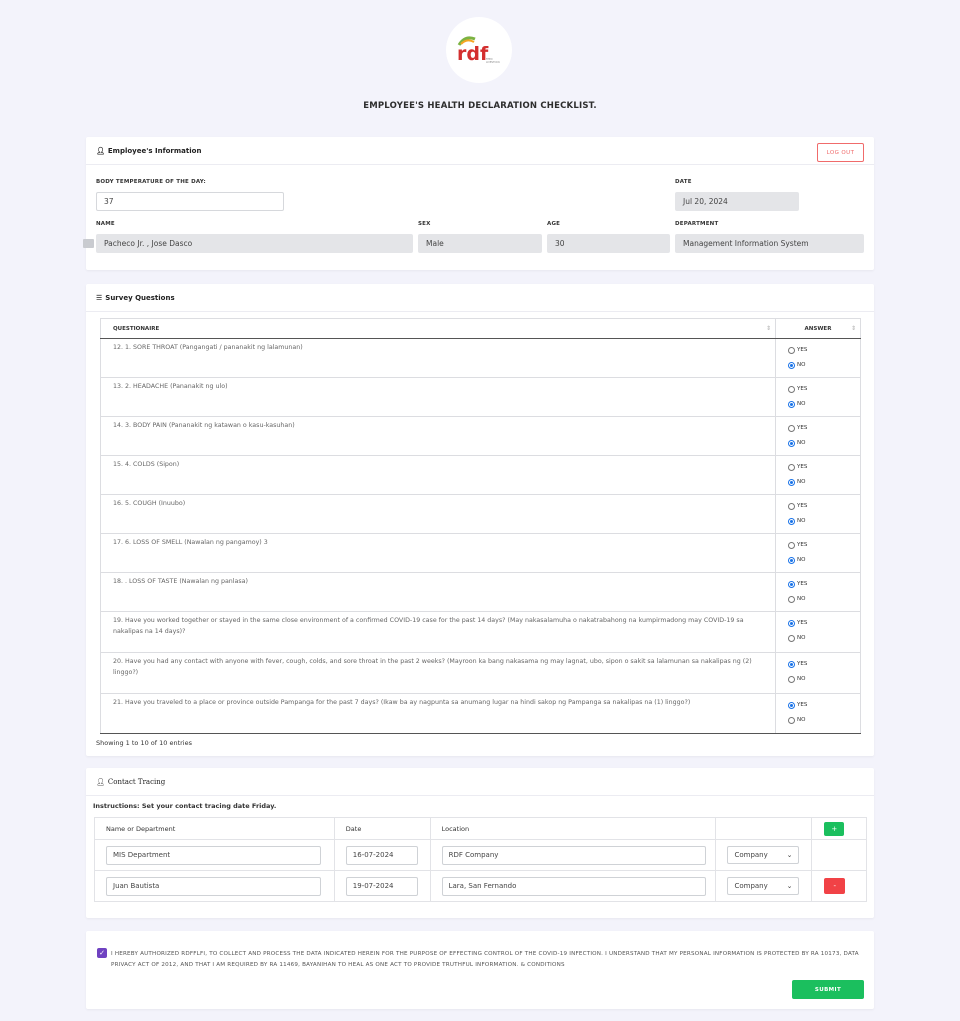 The width and height of the screenshot is (960, 1021). What do you see at coordinates (480, 106) in the screenshot?
I see `page-title: EMPLOYEE'S HEALTH DECLARATION CHECKLIST.` at bounding box center [480, 106].